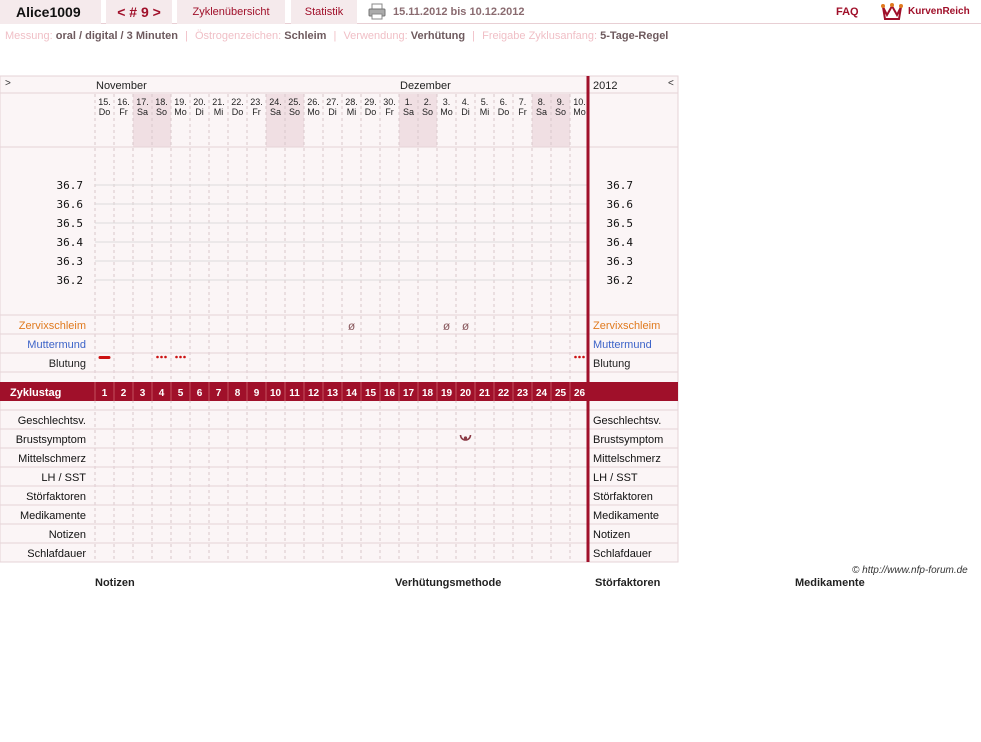  What do you see at coordinates (466, 393) in the screenshot?
I see `cycle-day-number: 20` at bounding box center [466, 393].